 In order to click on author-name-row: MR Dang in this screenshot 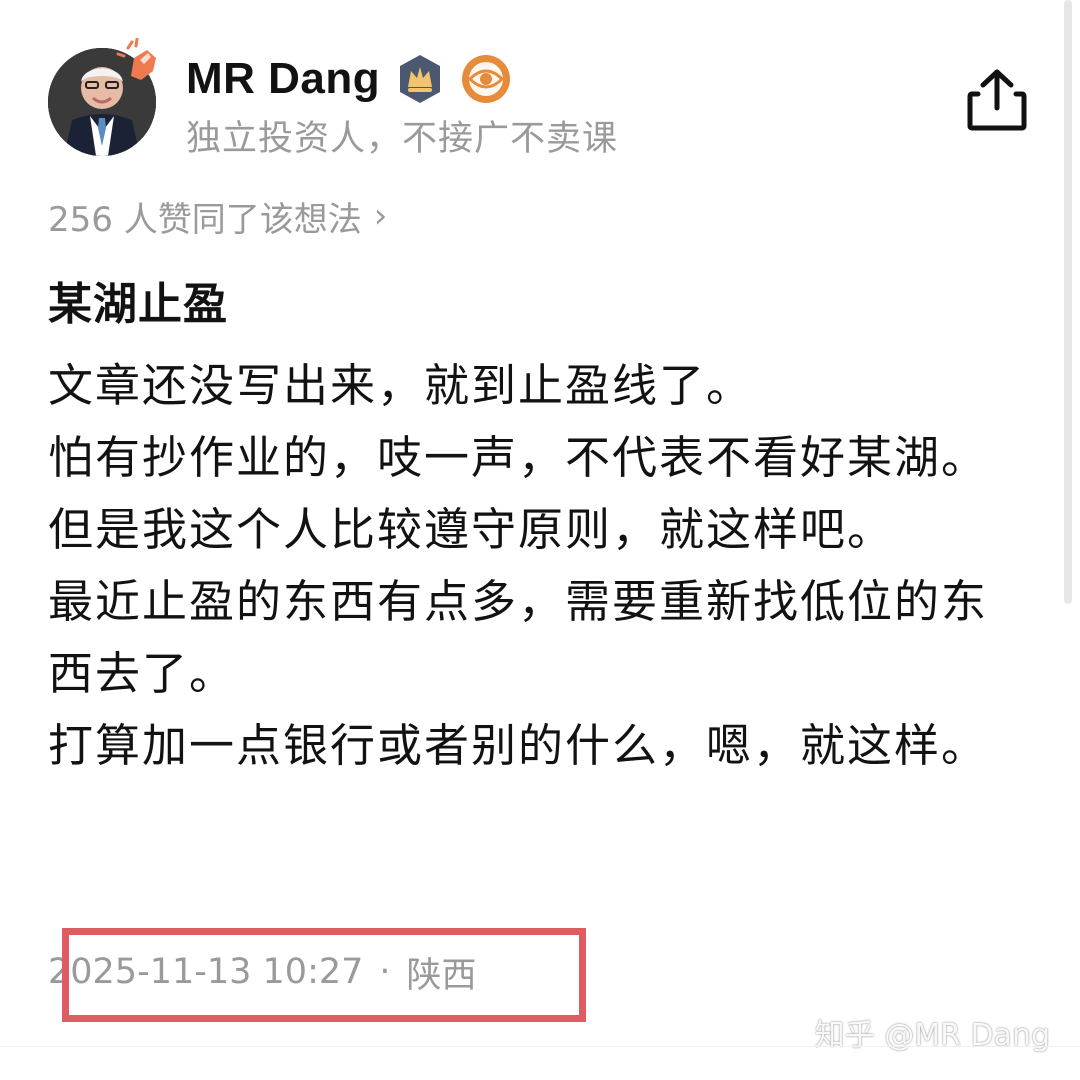, I will do `click(349, 79)`.